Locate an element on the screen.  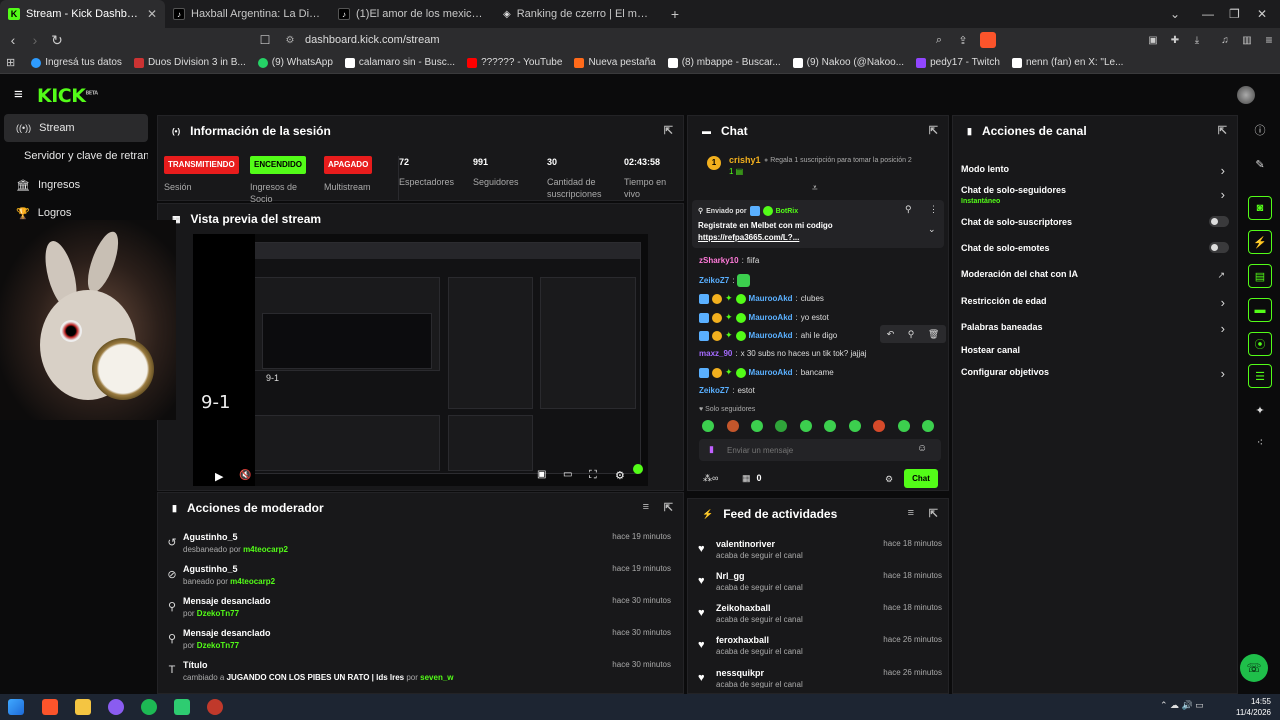
close-window-icon: ✕ is located at coordinates (1262, 14).